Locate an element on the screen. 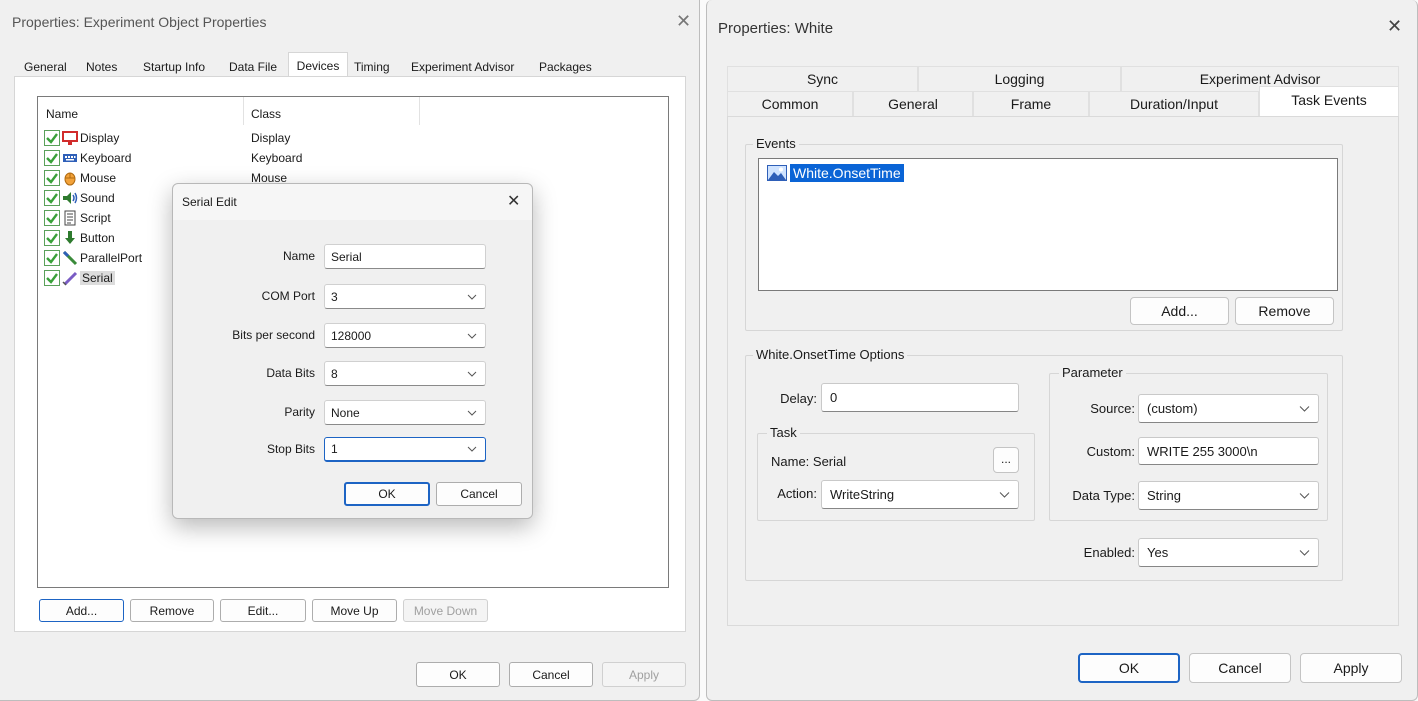 The image size is (1418, 701). bits-per-second-label: Bits per second is located at coordinates (273, 335).